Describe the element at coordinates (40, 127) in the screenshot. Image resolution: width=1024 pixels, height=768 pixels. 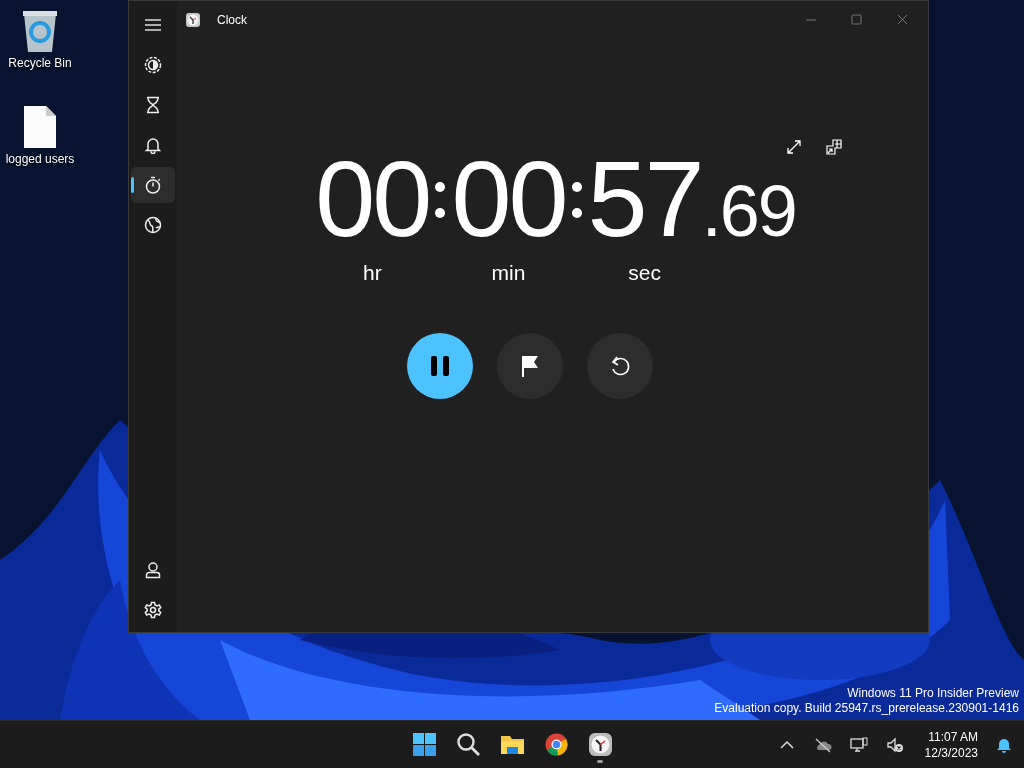
I see `file-icon` at that location.